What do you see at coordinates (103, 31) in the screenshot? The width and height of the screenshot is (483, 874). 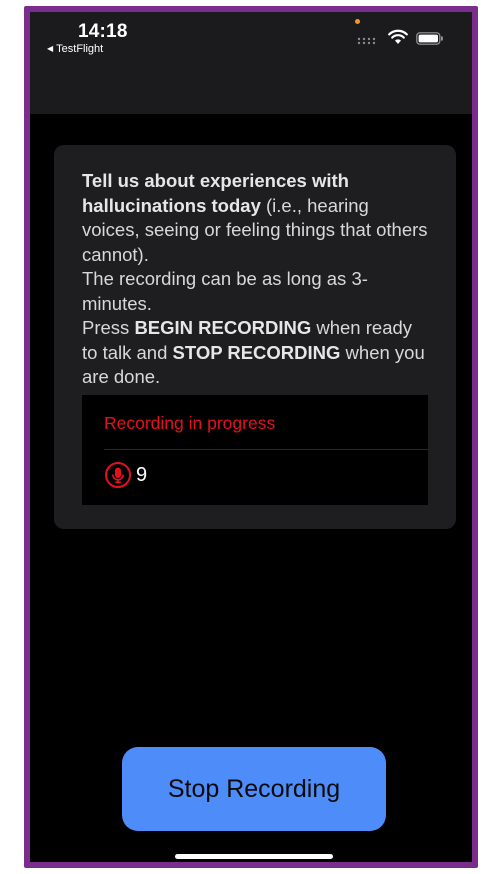 I see `clock: 14:18` at bounding box center [103, 31].